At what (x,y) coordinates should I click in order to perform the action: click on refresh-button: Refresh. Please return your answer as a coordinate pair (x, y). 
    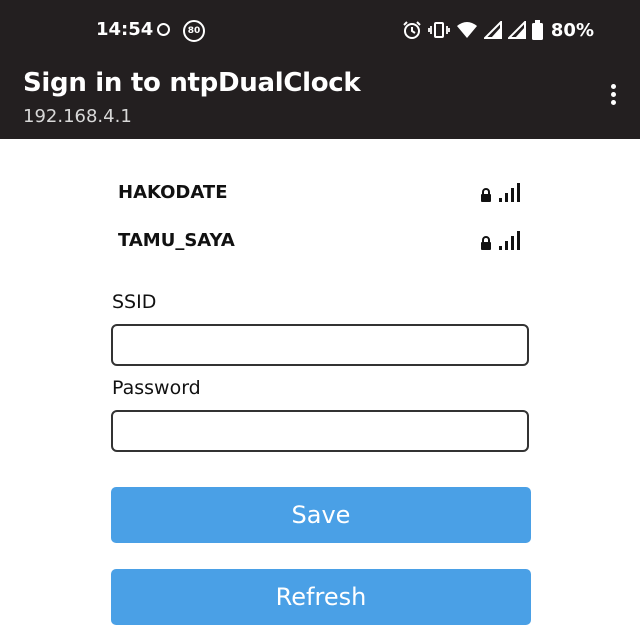
    Looking at the image, I should click on (321, 597).